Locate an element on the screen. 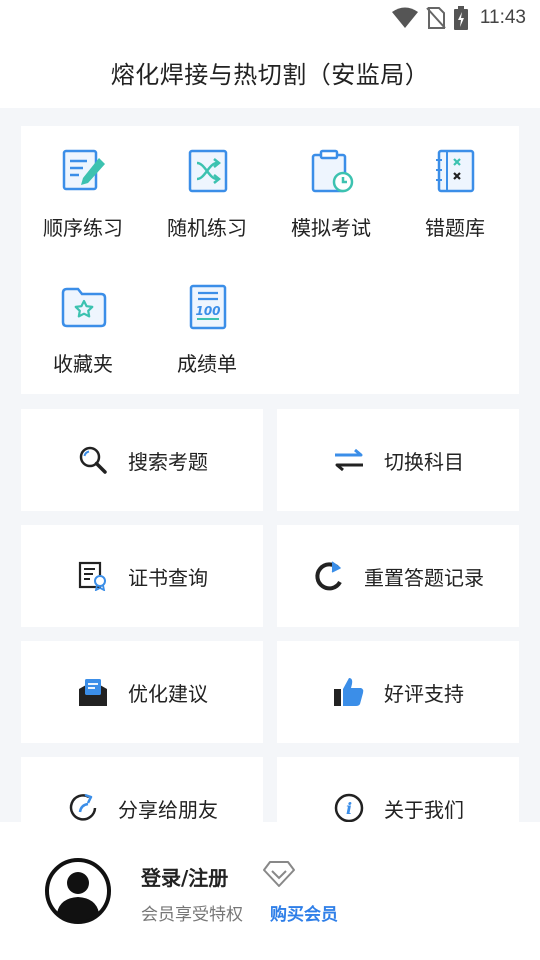 This screenshot has width=540, height=960. grid-item-mock-exam: 模拟考试 is located at coordinates (331, 186).